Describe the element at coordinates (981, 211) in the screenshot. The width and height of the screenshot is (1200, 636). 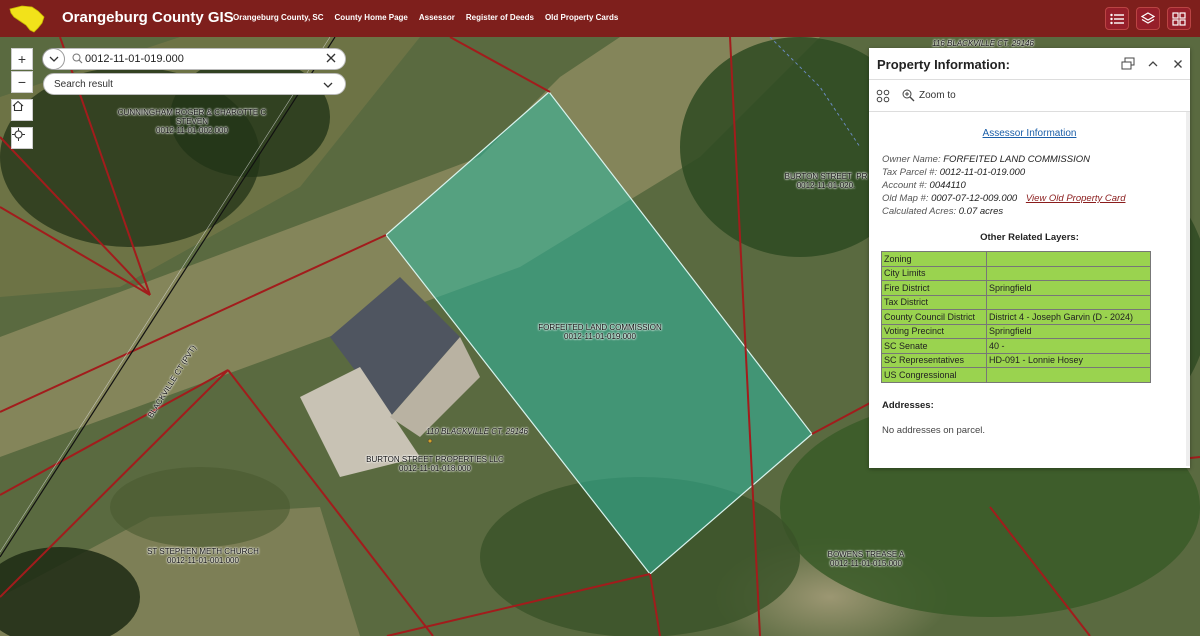
I see `acres-value: 0.07 acres` at that location.